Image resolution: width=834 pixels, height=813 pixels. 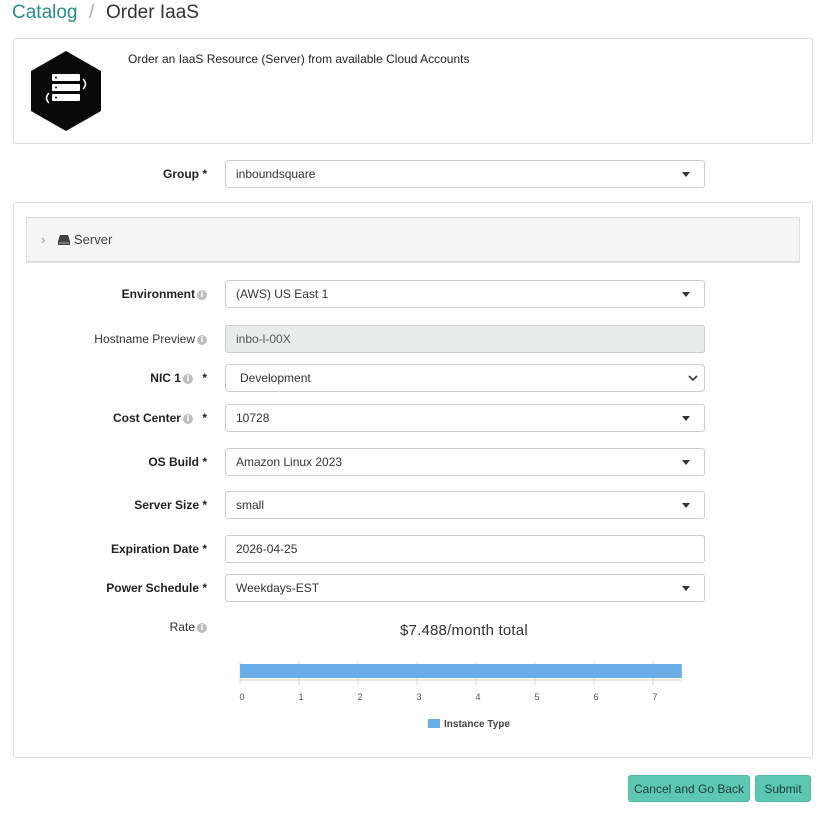 What do you see at coordinates (654, 697) in the screenshot?
I see `x-tick-label: 7` at bounding box center [654, 697].